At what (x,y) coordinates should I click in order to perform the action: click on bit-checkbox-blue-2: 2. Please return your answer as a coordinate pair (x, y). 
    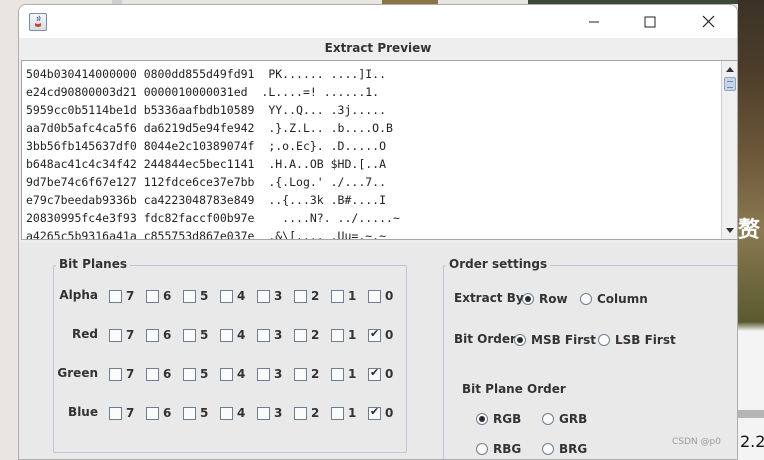
    Looking at the image, I should click on (306, 413).